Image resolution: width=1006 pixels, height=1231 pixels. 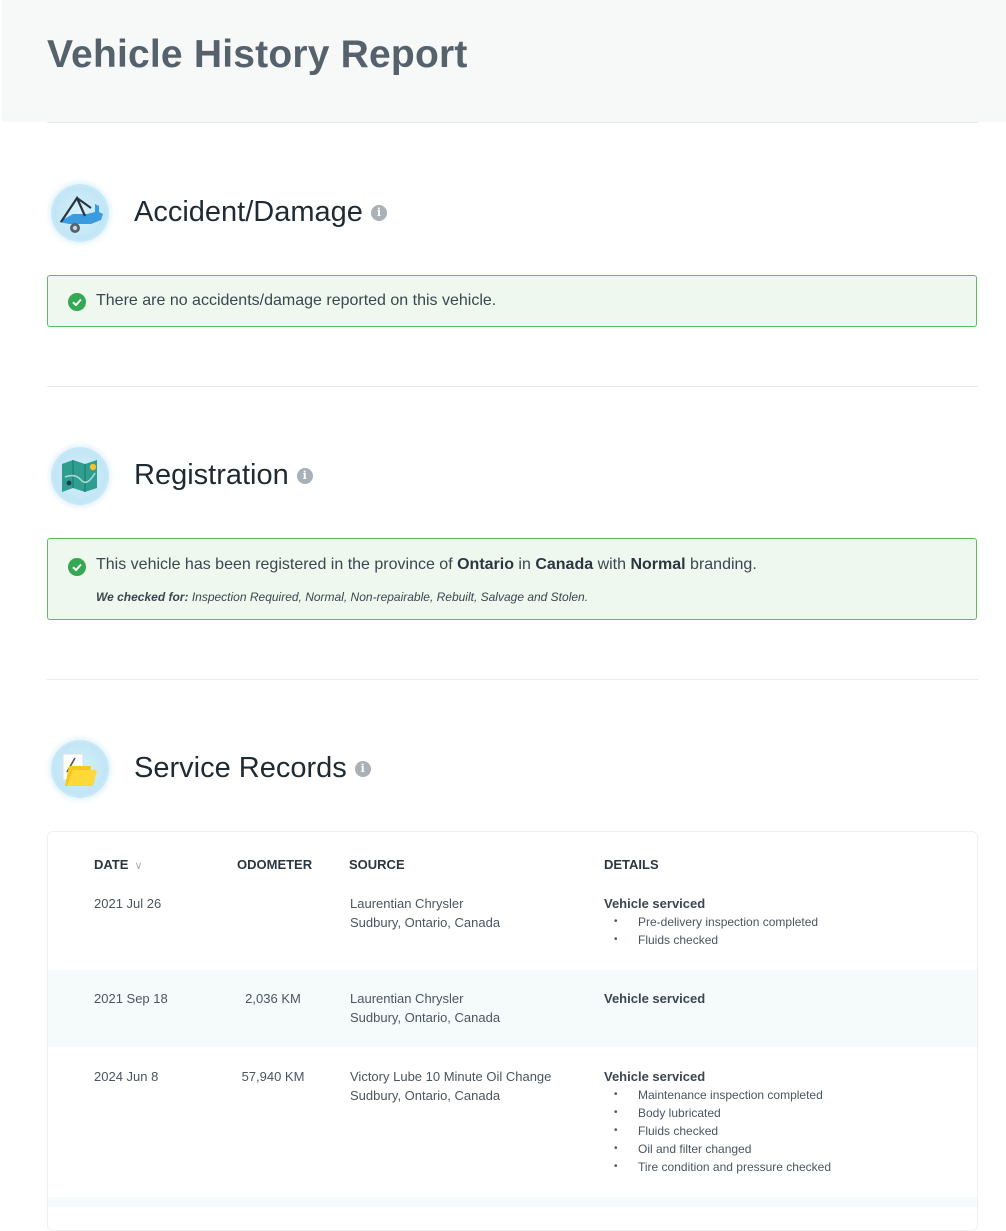 What do you see at coordinates (485, 564) in the screenshot?
I see `registration-province: Ontario` at bounding box center [485, 564].